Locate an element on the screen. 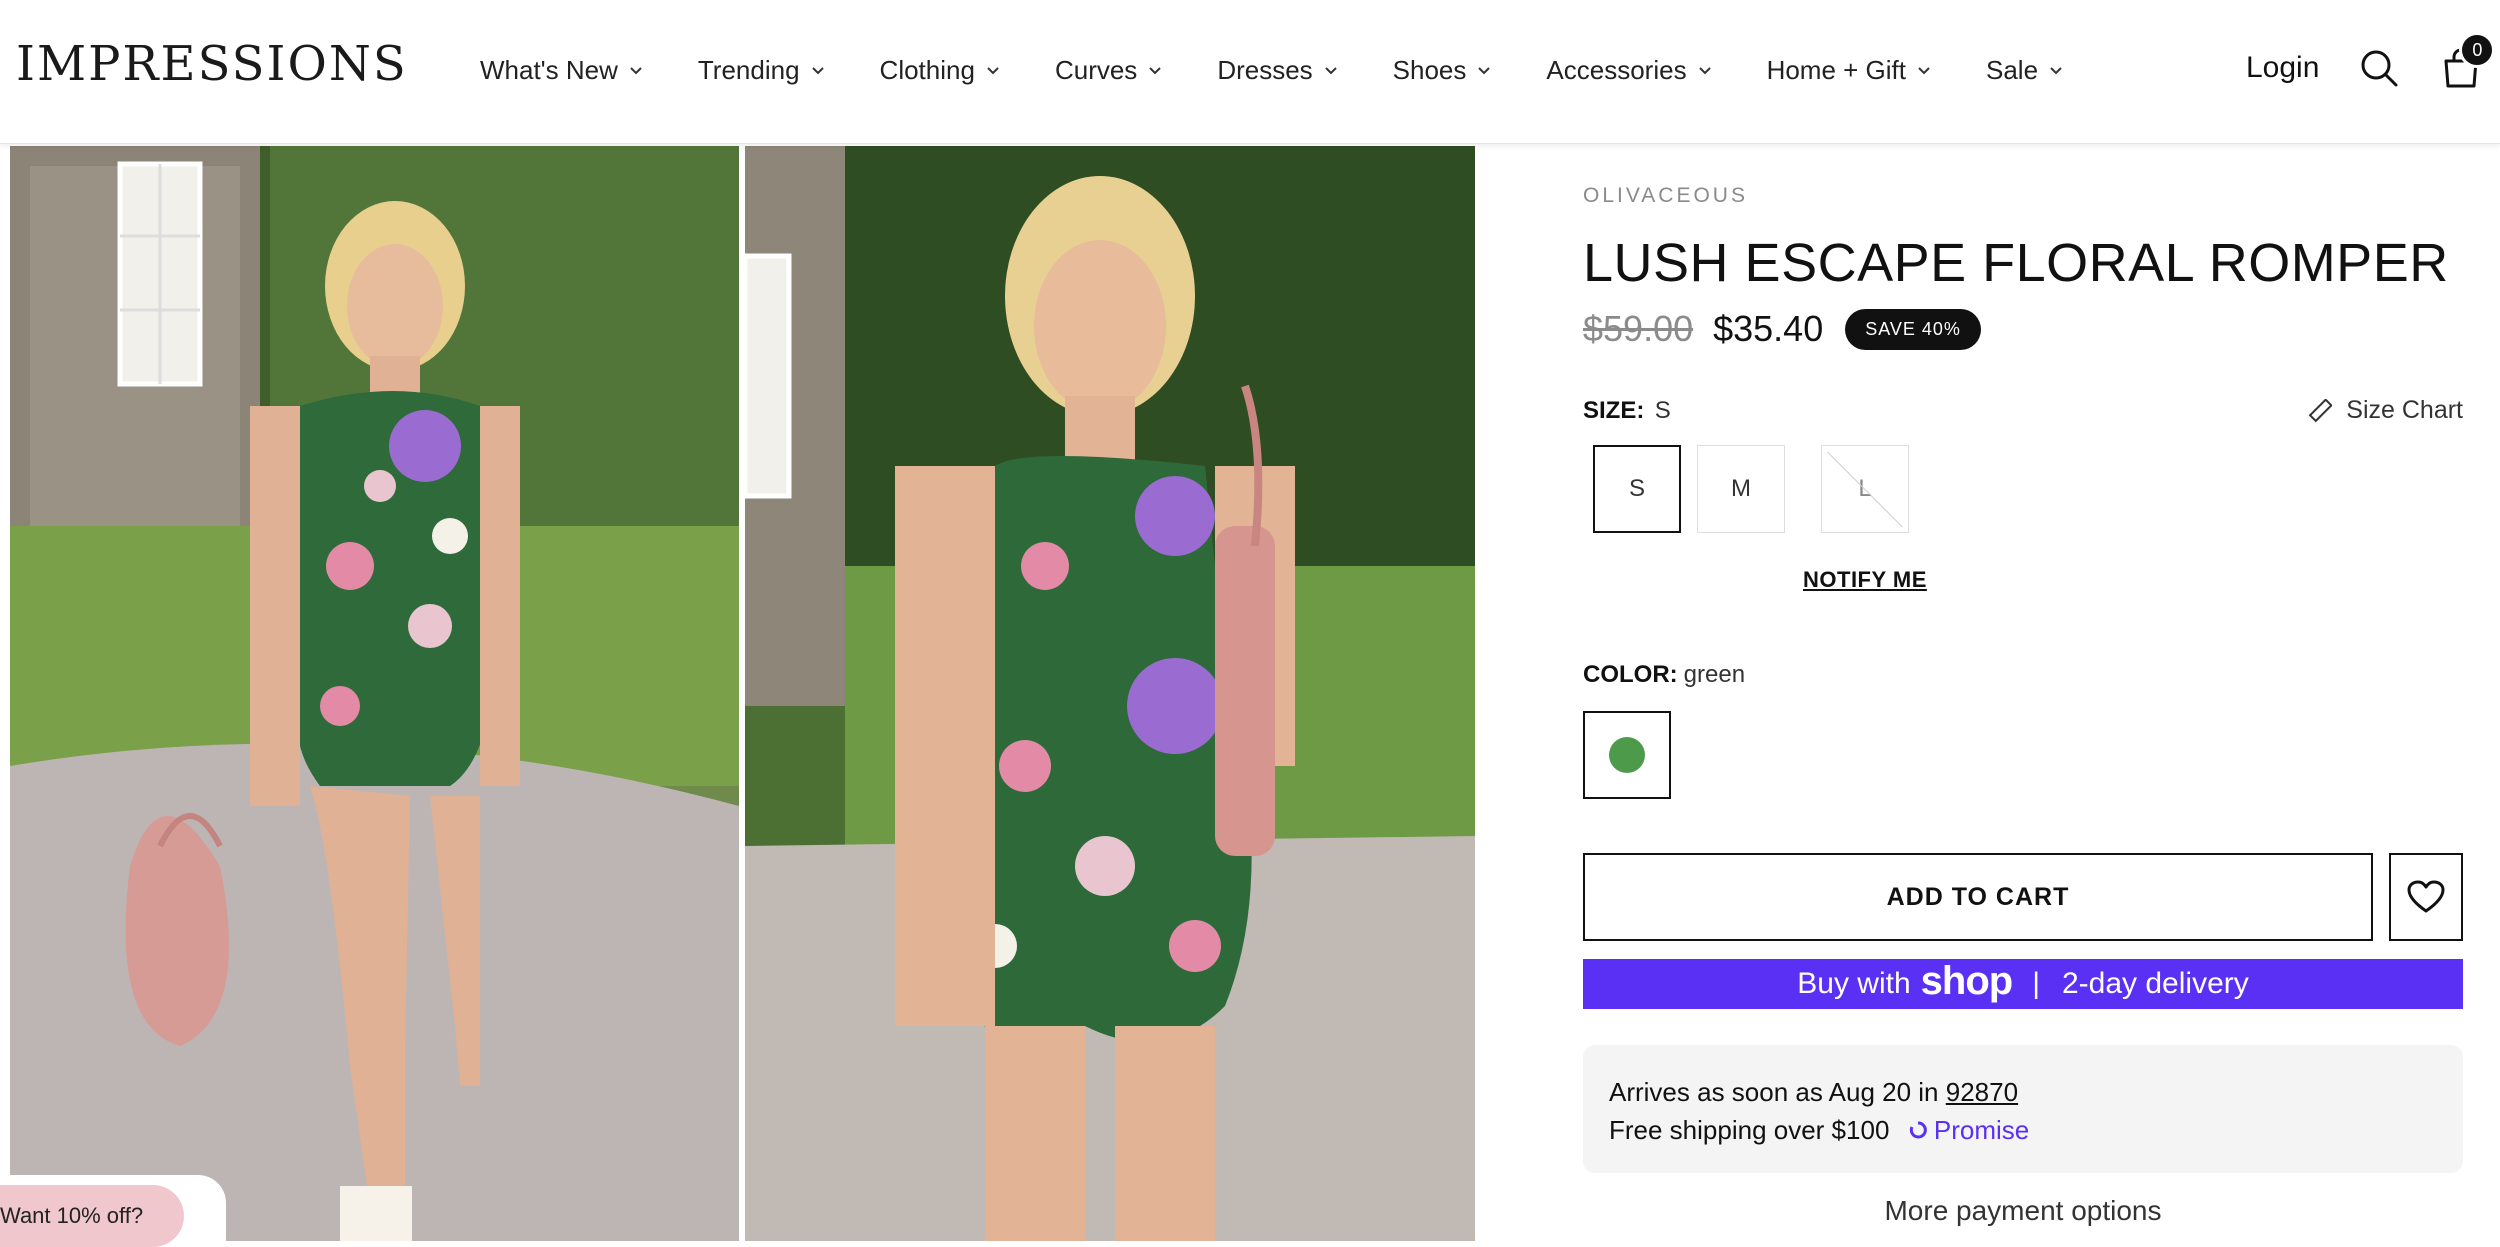 This screenshot has width=2500, height=1247. sale-price: $35.40 is located at coordinates (1768, 328).